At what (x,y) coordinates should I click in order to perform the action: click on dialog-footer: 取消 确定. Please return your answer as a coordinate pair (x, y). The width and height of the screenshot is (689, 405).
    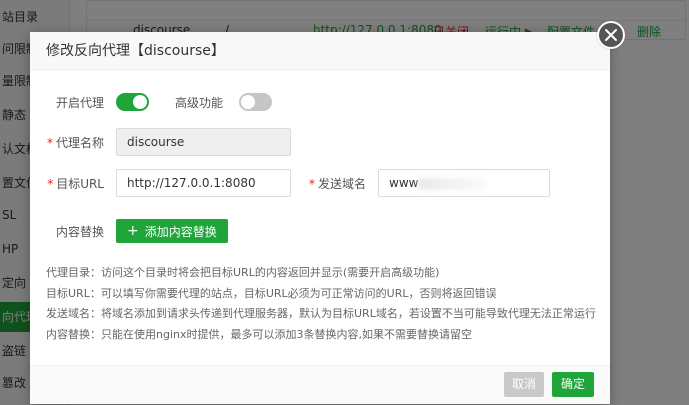
    Looking at the image, I should click on (320, 384).